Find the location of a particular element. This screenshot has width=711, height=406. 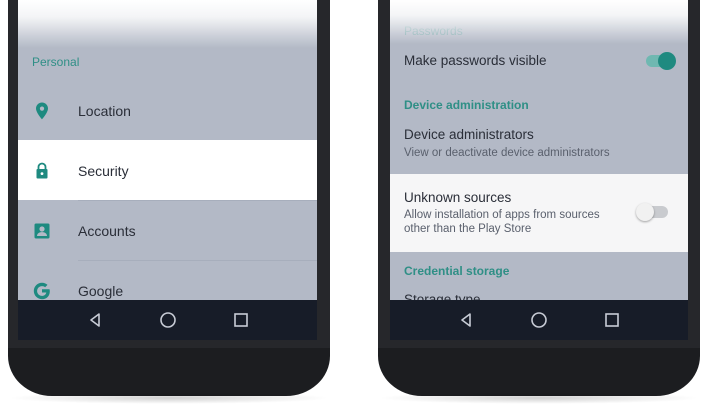

make-passwords-visible-row: Make passwords visible is located at coordinates (539, 61).